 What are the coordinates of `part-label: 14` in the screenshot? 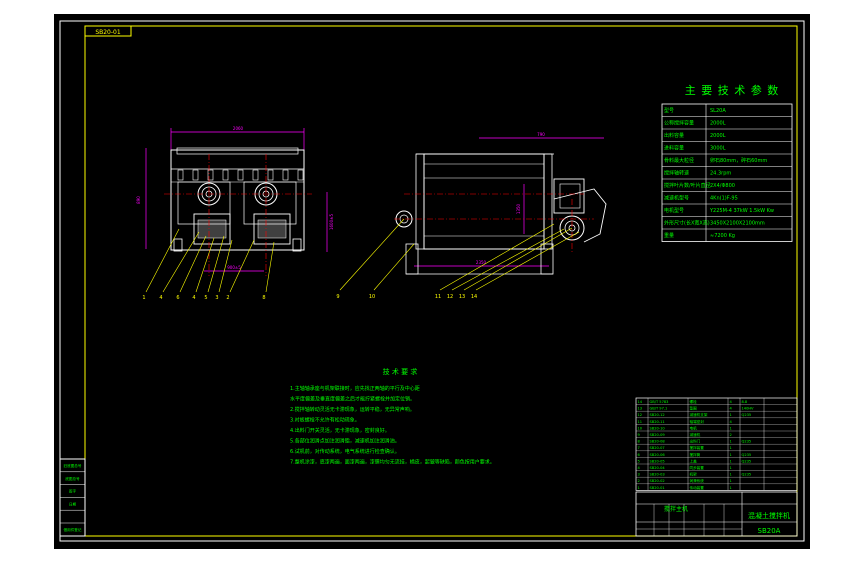 It's located at (474, 297).